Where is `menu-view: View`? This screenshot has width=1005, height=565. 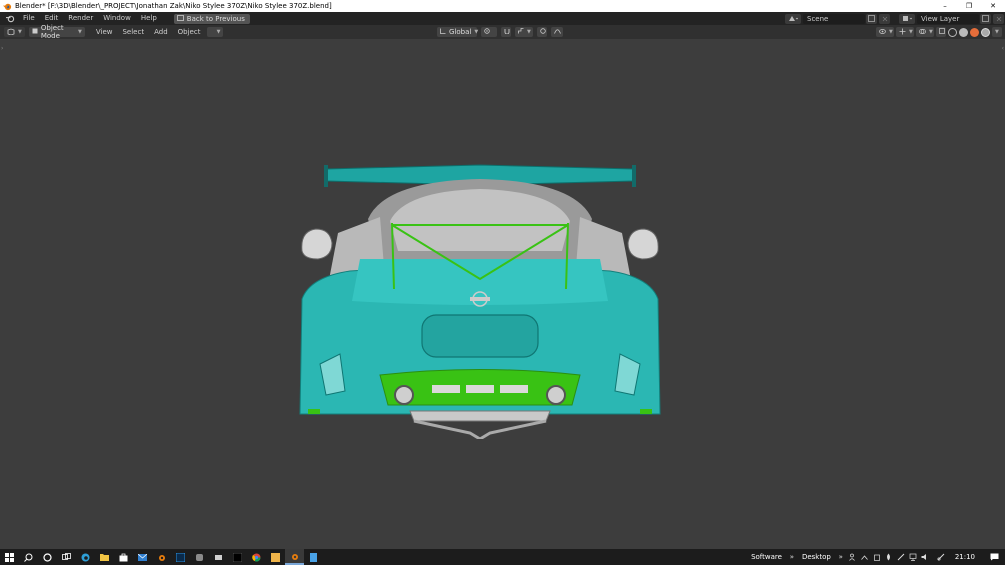
menu-view: View is located at coordinates (104, 32).